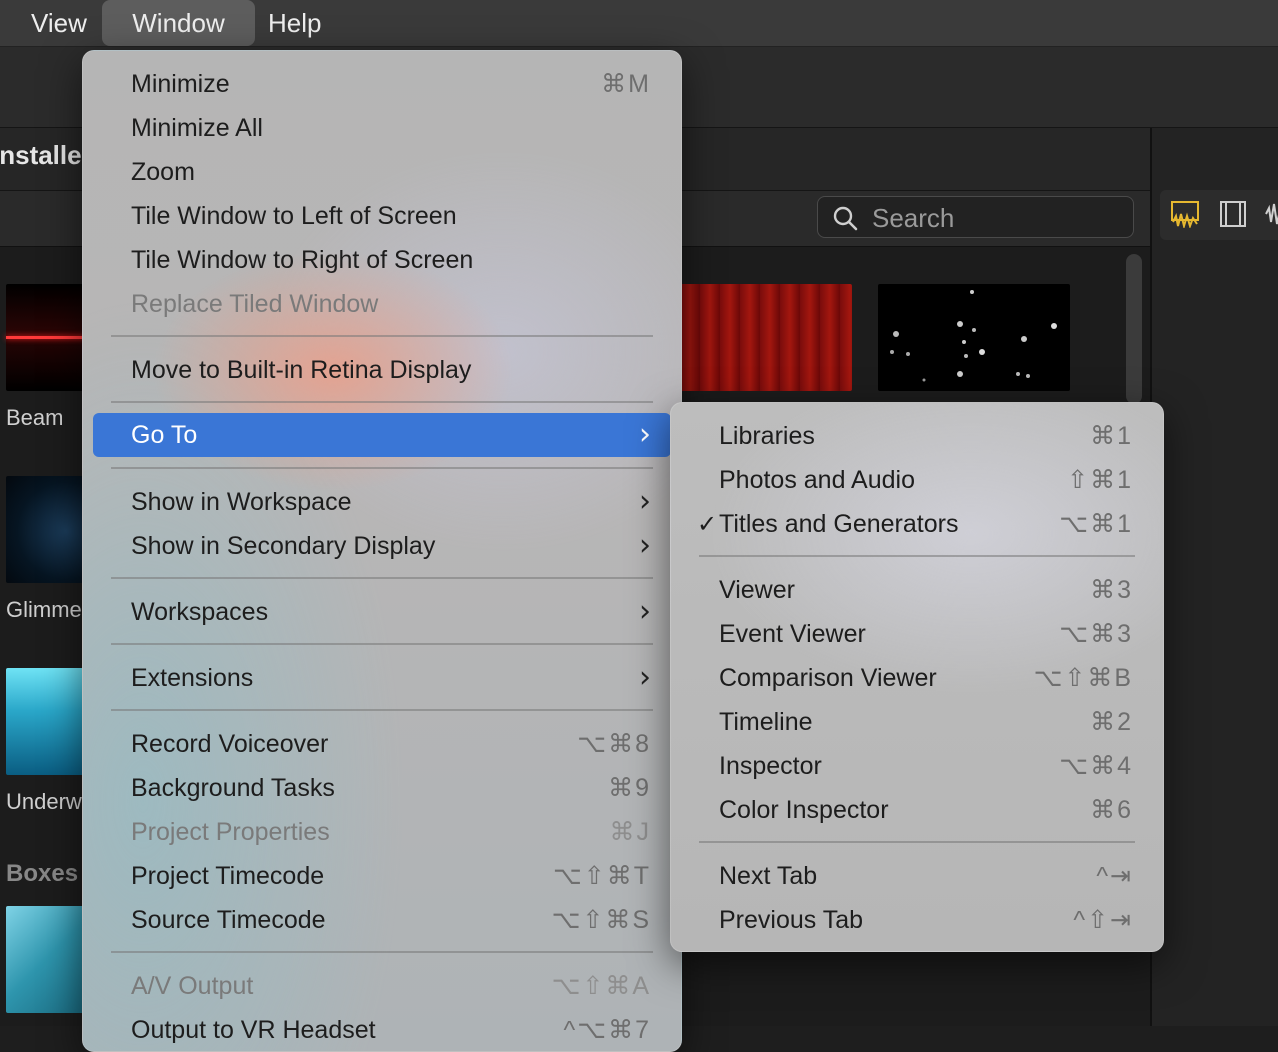  What do you see at coordinates (48, 609) in the screenshot?
I see `label-glimmer: Glimmer` at bounding box center [48, 609].